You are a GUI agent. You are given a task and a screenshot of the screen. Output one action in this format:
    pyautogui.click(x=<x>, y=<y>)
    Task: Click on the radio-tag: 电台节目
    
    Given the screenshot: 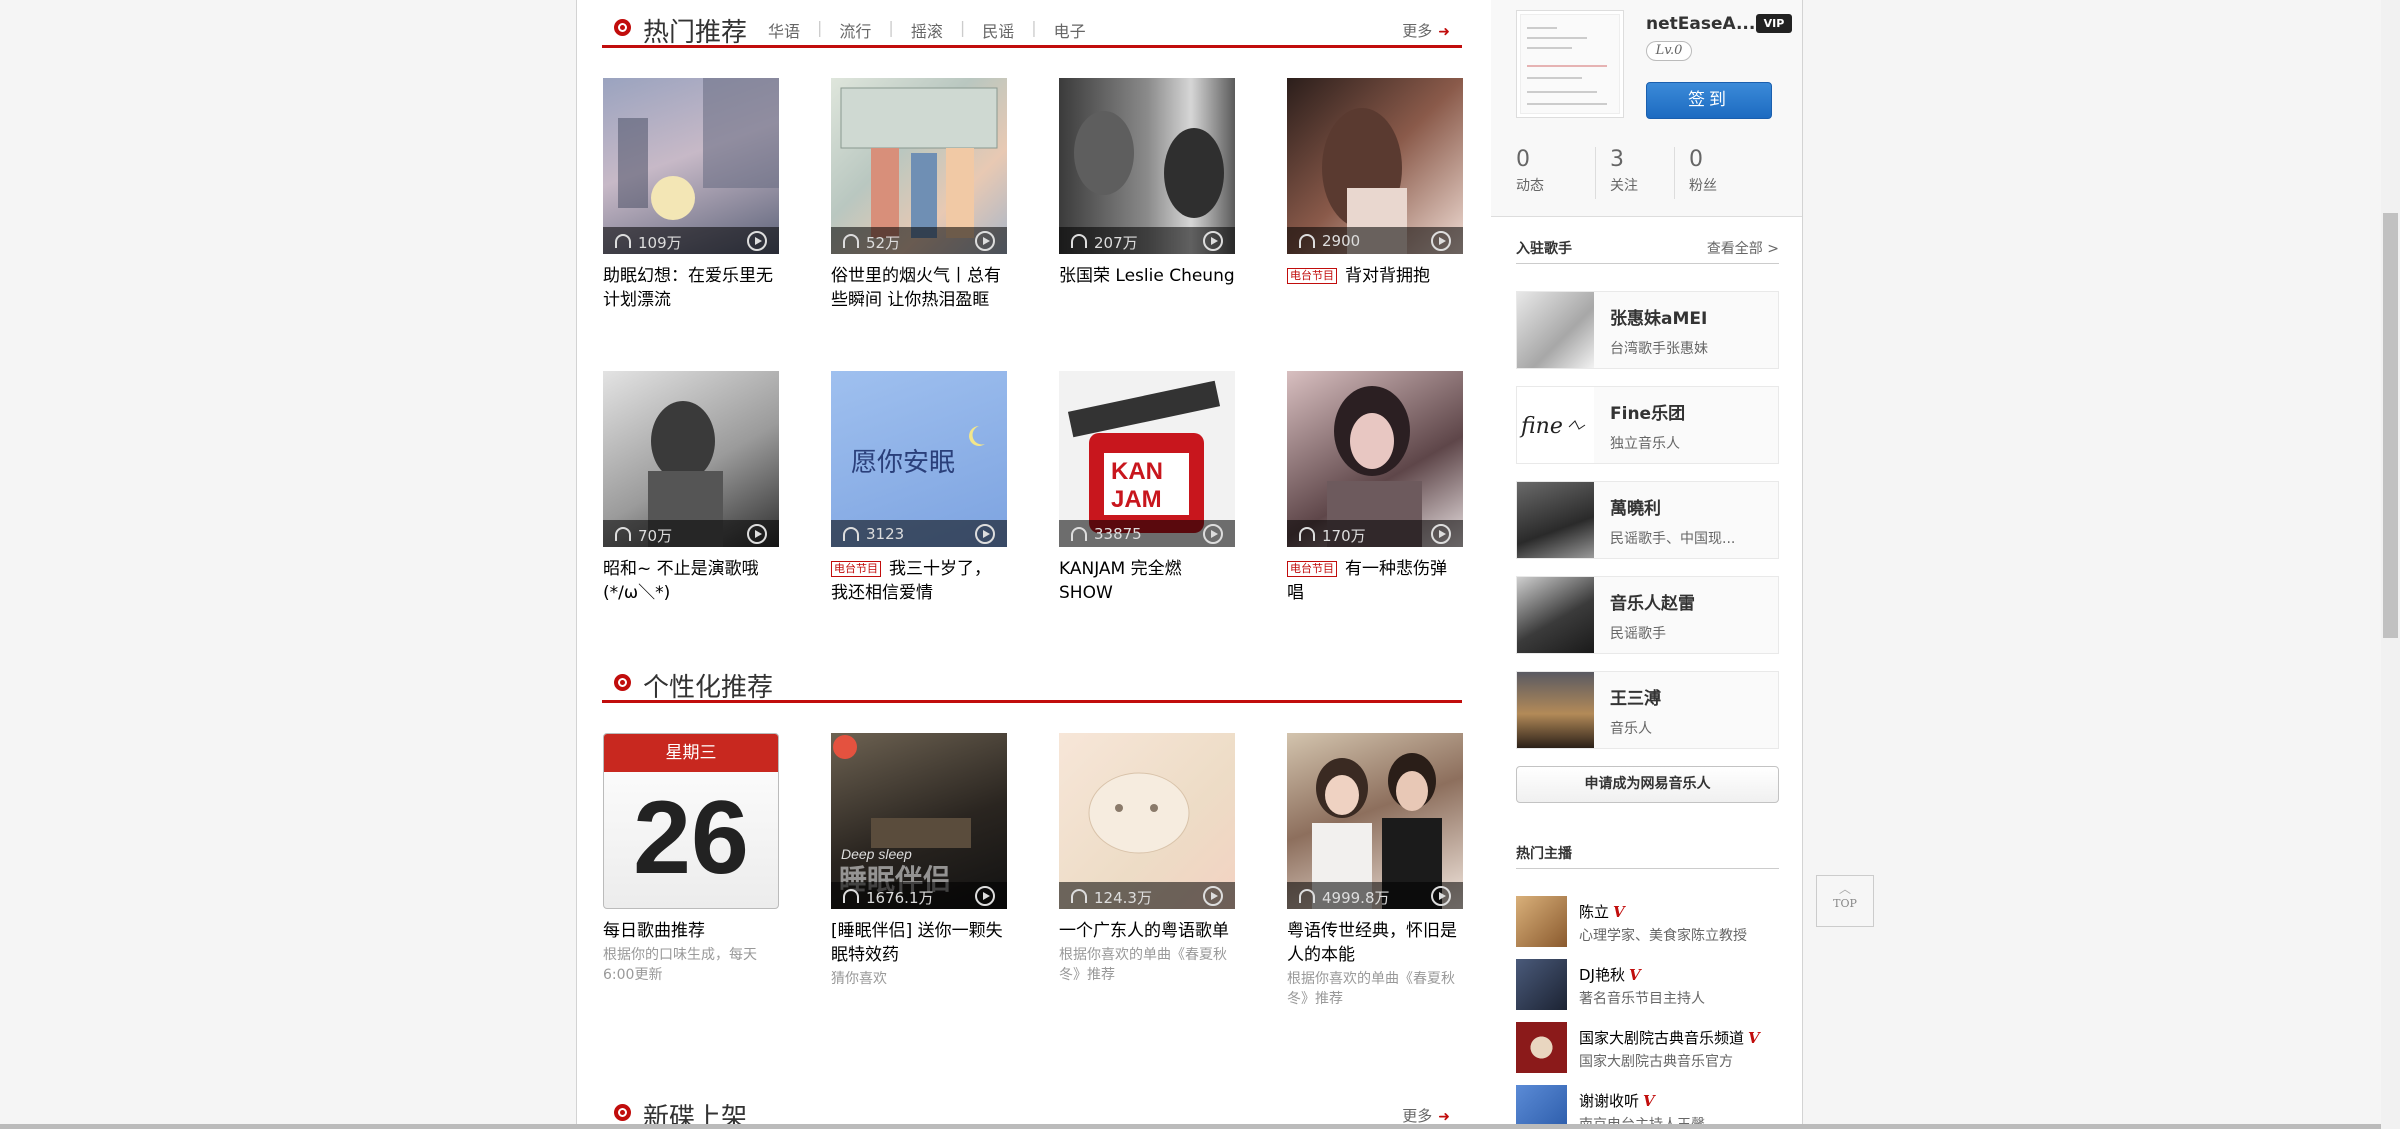 What is the action you would take?
    pyautogui.click(x=1312, y=276)
    